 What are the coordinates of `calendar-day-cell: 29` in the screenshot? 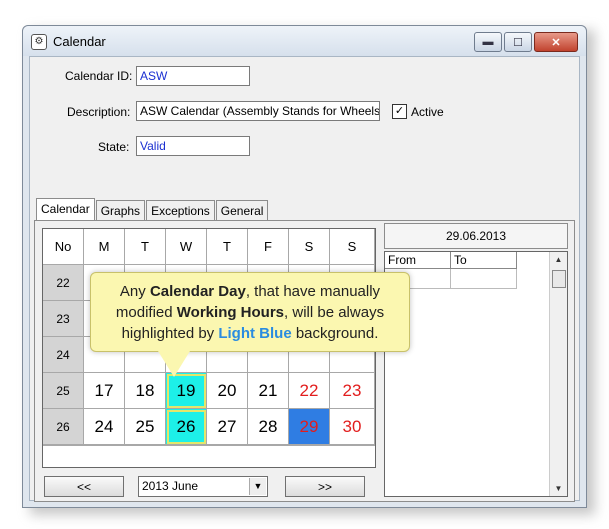 It's located at (309, 427).